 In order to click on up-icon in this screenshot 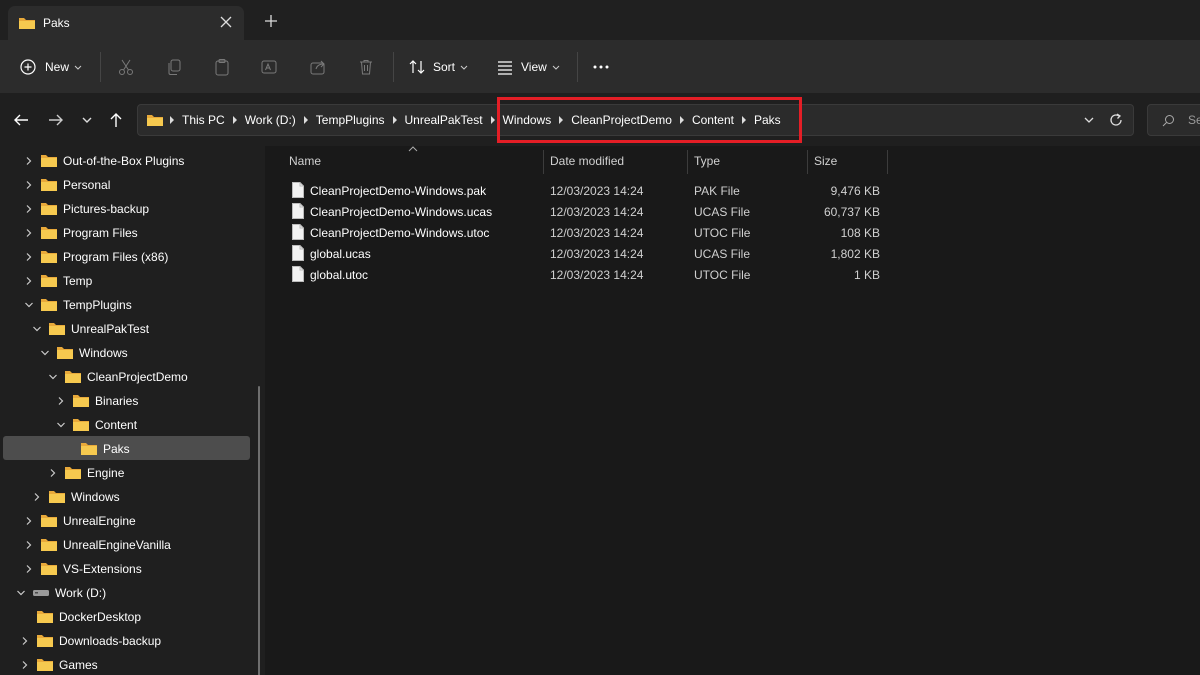, I will do `click(116, 120)`.